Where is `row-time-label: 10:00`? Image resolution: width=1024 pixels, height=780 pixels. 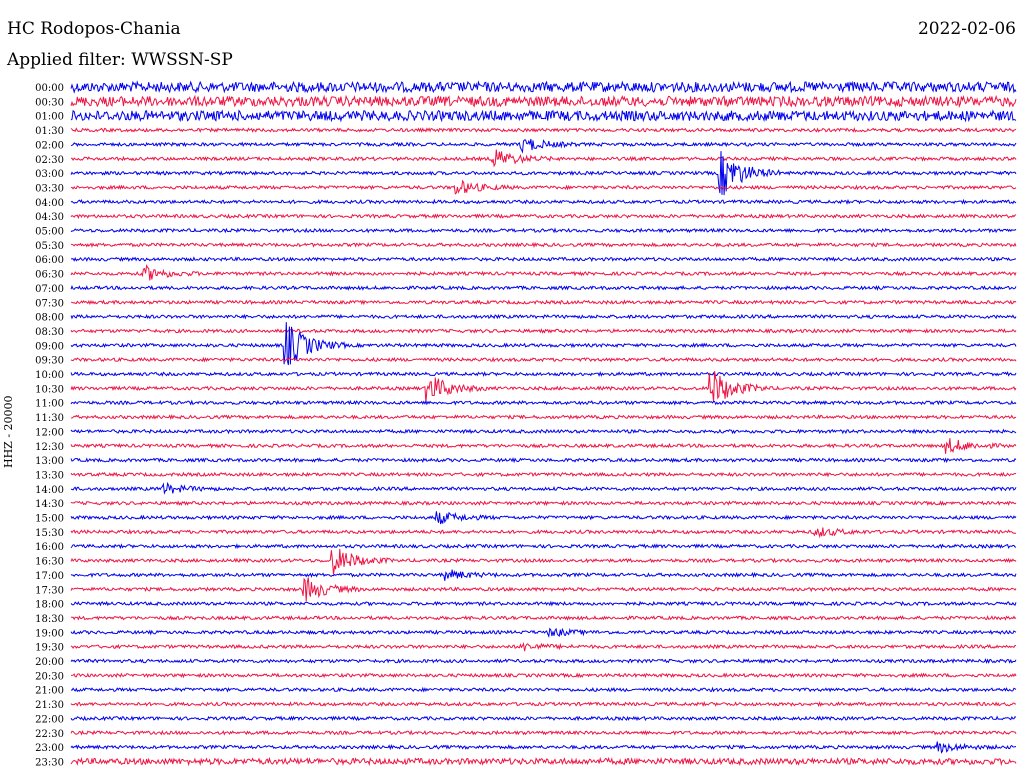
row-time-label: 10:00 is located at coordinates (49, 375).